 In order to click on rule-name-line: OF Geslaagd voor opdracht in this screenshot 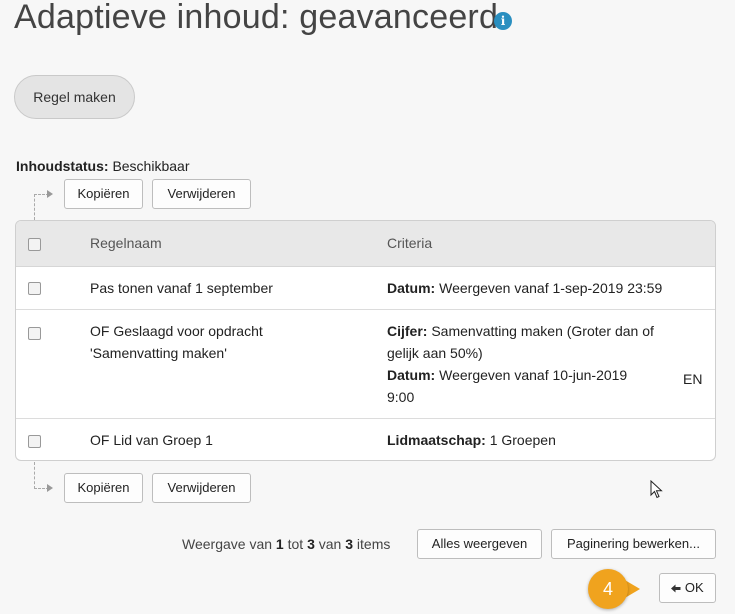, I will do `click(176, 331)`.